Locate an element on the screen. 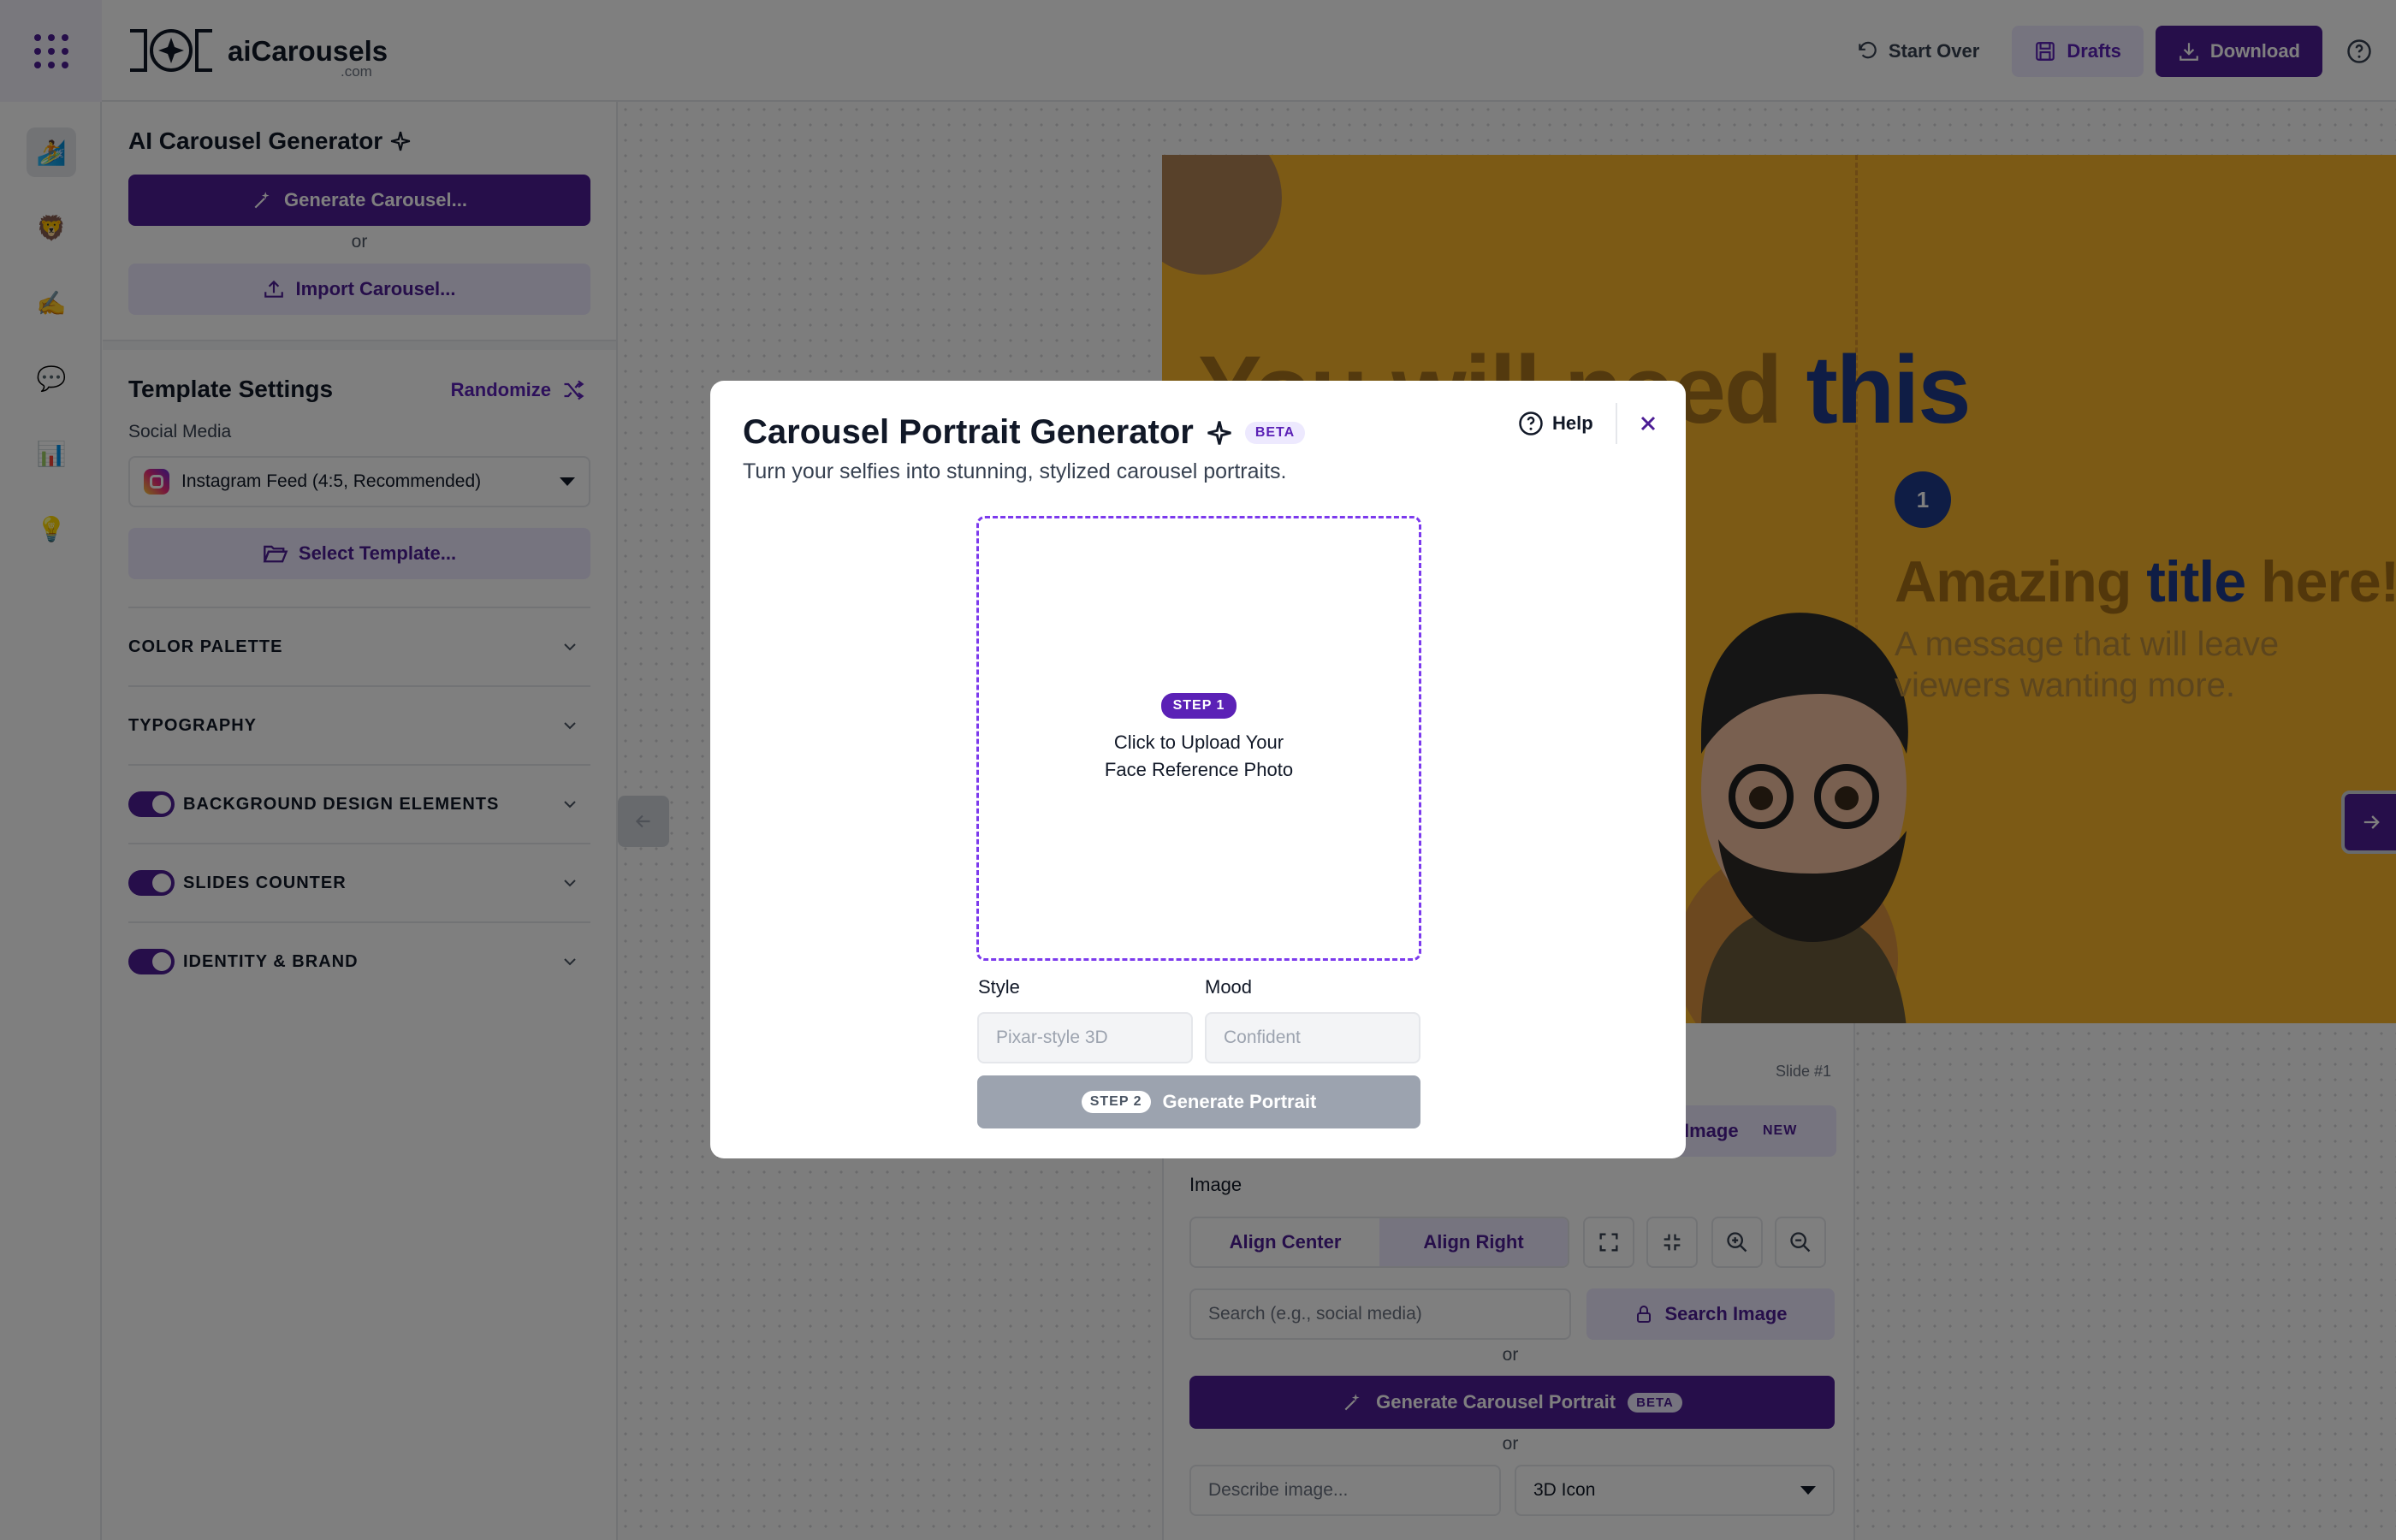 This screenshot has height=1540, width=2396. modal-title: Carousel Portrait Generator BETA is located at coordinates (1024, 432).